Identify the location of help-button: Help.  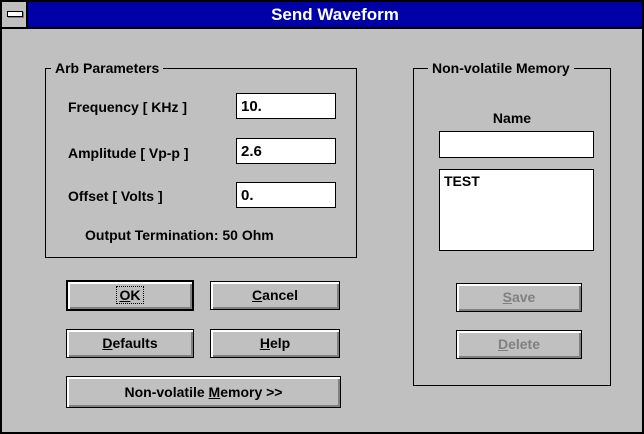
(275, 343).